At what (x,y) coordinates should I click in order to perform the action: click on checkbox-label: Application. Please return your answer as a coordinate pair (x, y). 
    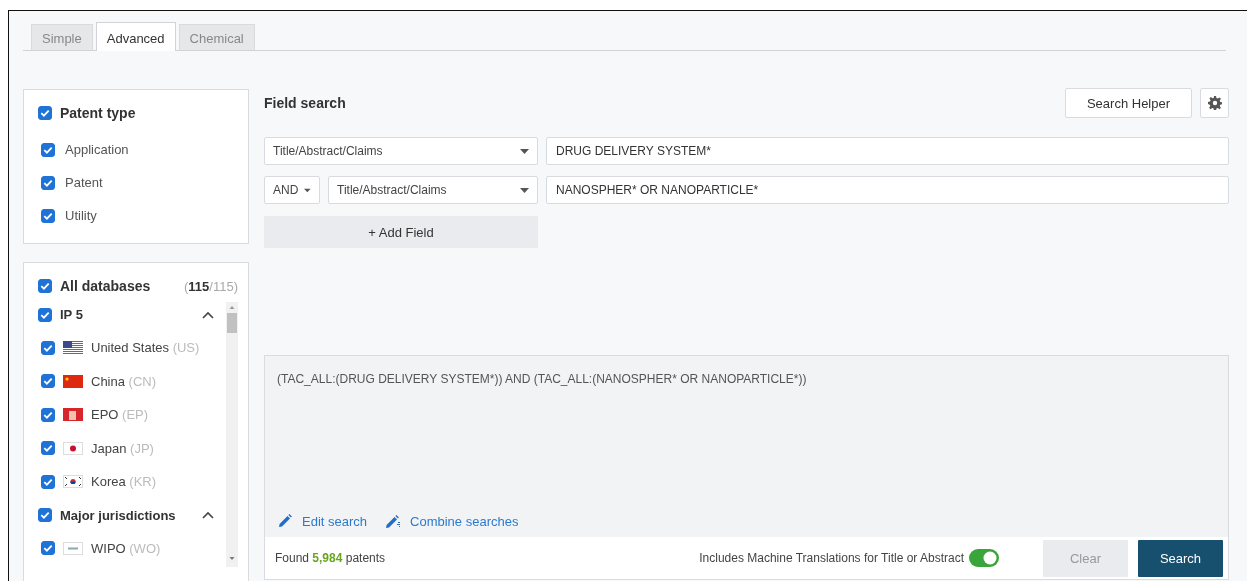
    Looking at the image, I should click on (97, 149).